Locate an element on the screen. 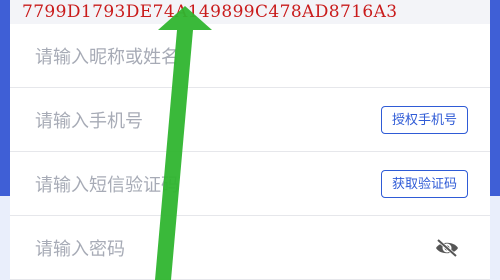 This screenshot has height=280, width=500. nickname-placeholder: 请输入昵称或姓名 is located at coordinates (107, 57).